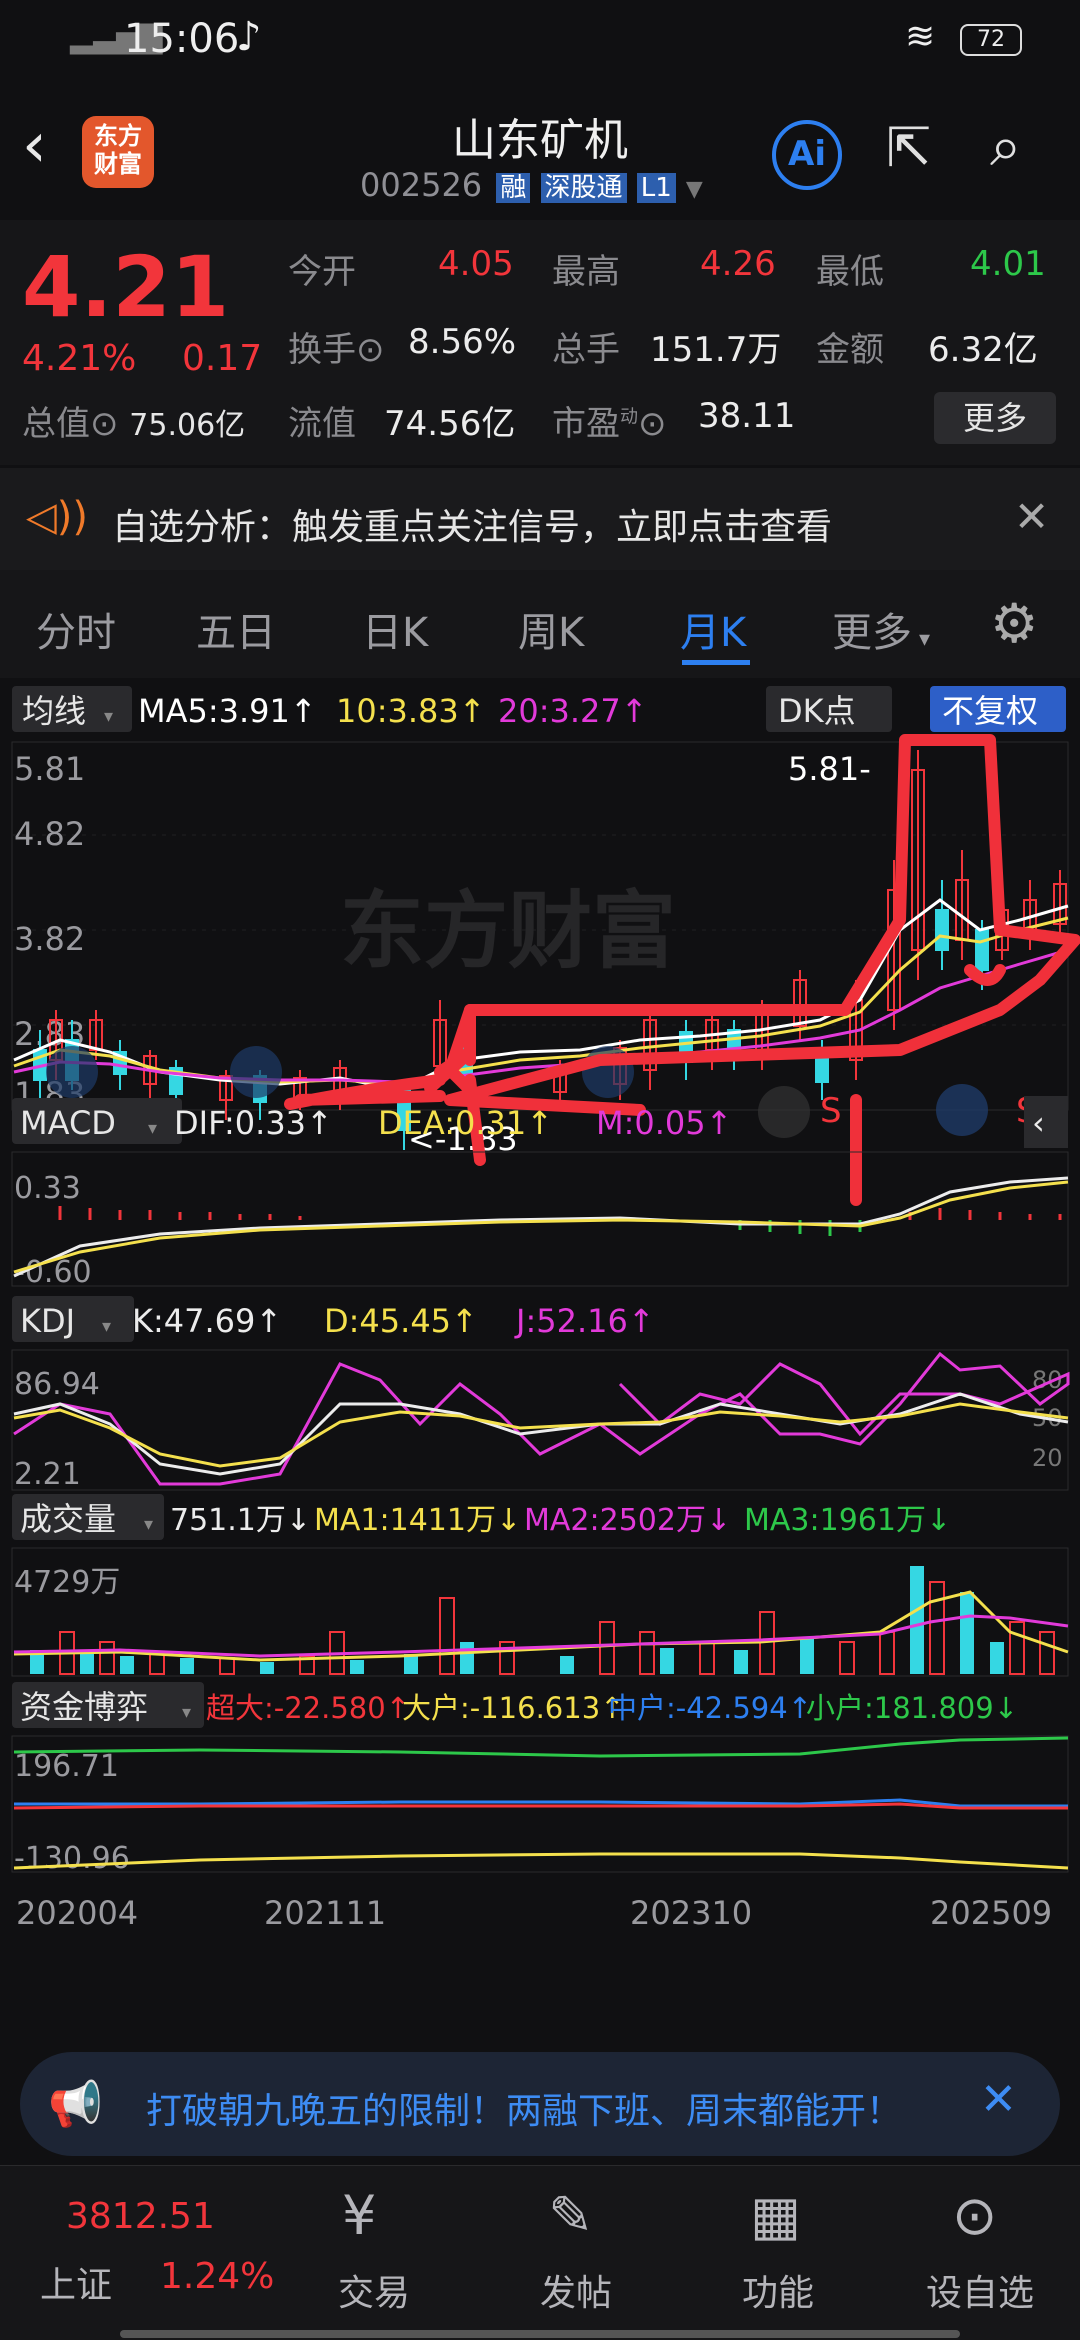 Image resolution: width=1080 pixels, height=2340 pixels. What do you see at coordinates (67, 1582) in the screenshot?
I see `volume-top: 4729万` at bounding box center [67, 1582].